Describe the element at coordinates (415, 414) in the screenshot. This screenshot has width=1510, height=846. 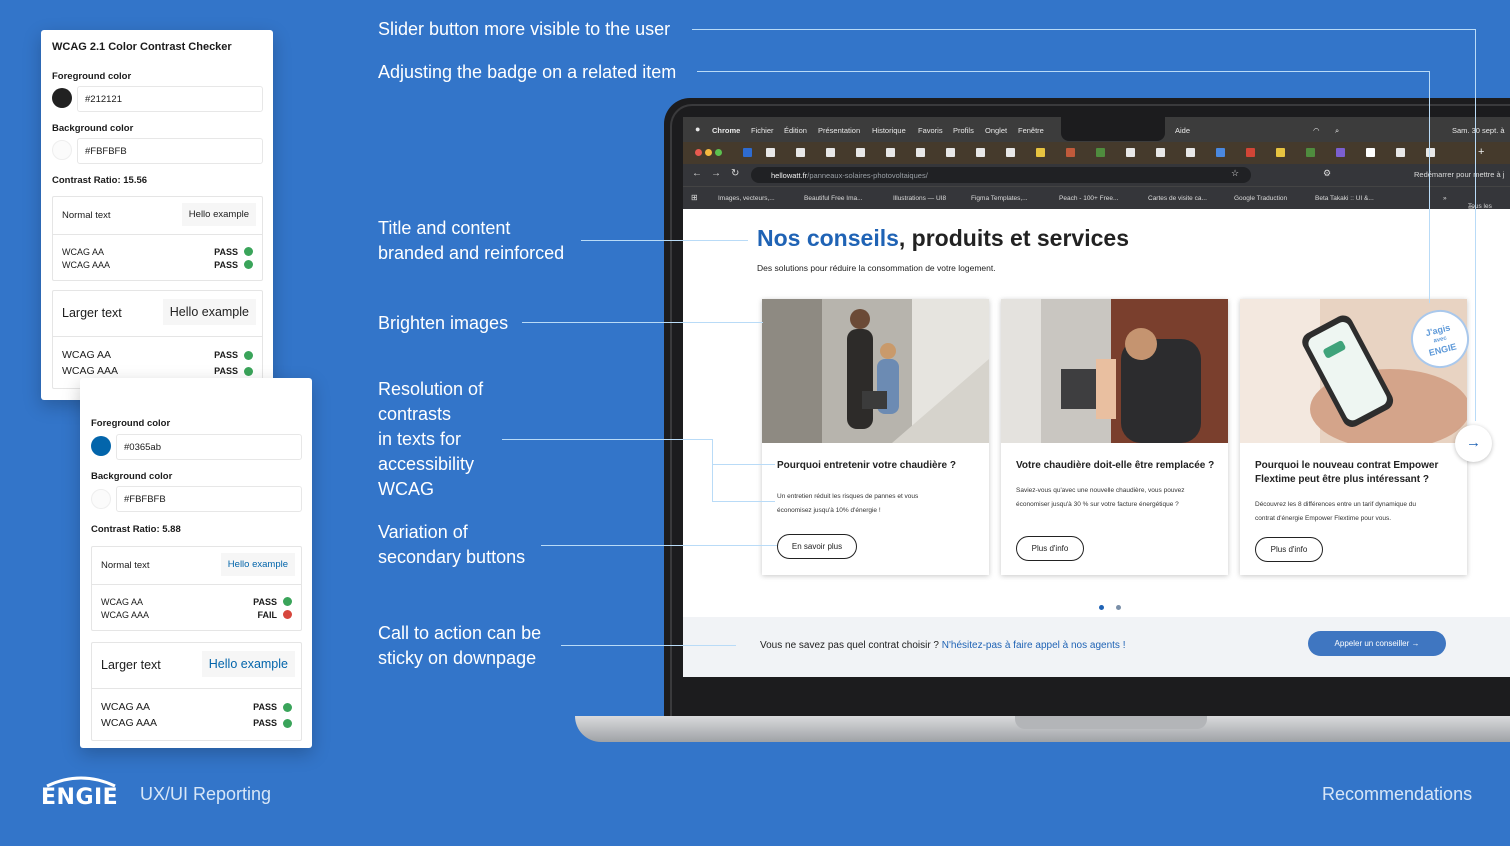
I see `annotation-contrasts-line2: contrasts` at that location.